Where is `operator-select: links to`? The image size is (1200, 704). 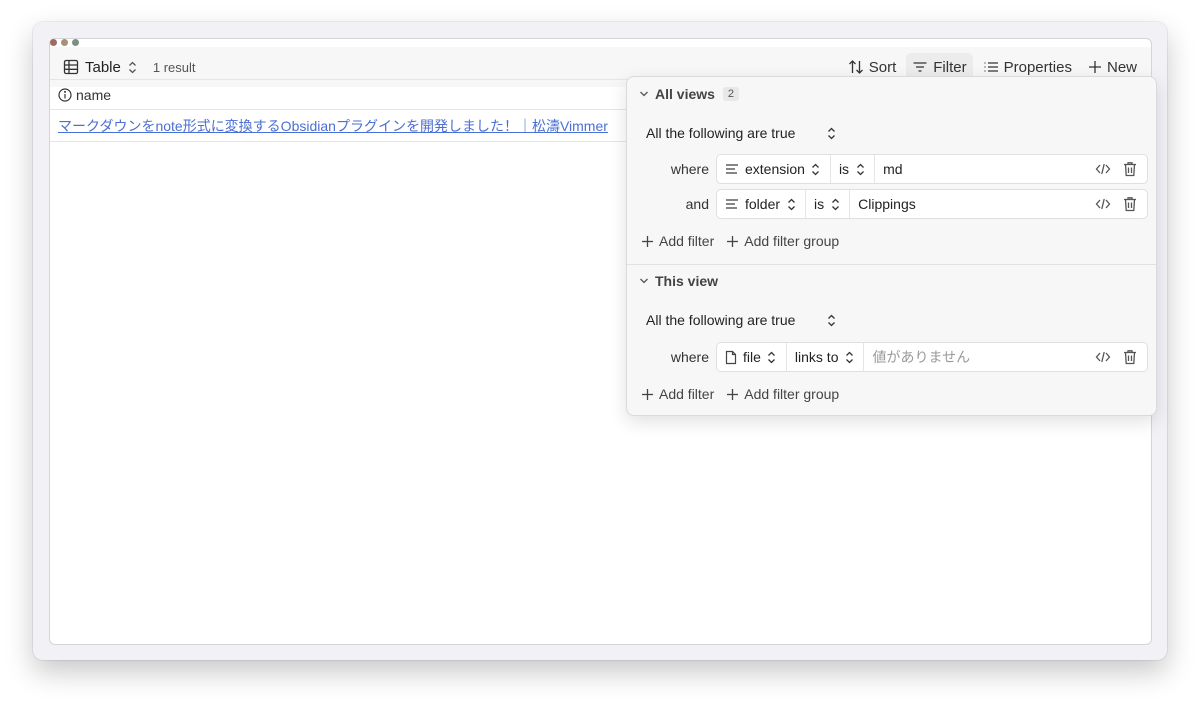
operator-select: links to is located at coordinates (826, 357).